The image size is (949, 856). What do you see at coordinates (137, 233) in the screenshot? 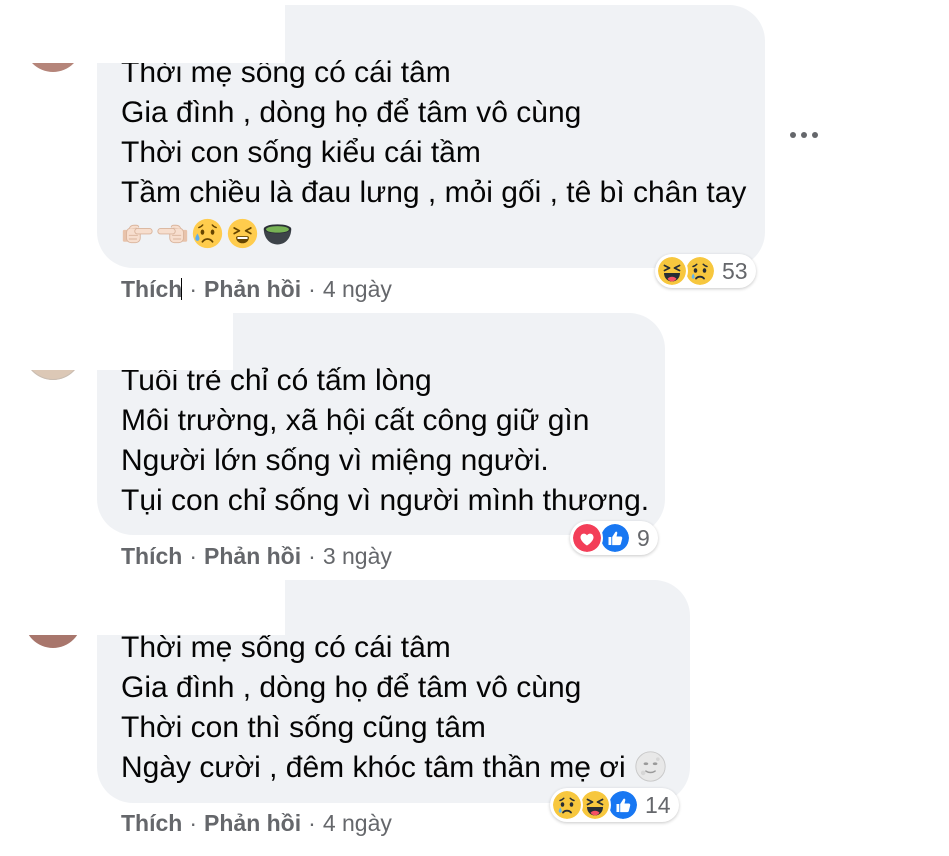
I see `backhand-index-pointing-right-icon` at bounding box center [137, 233].